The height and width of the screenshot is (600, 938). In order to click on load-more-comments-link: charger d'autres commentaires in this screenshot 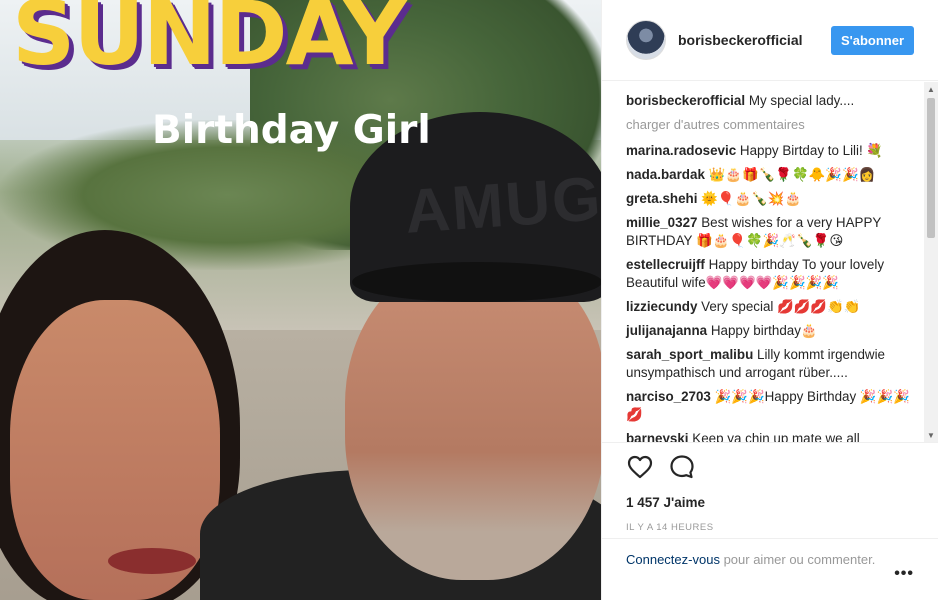, I will do `click(770, 125)`.